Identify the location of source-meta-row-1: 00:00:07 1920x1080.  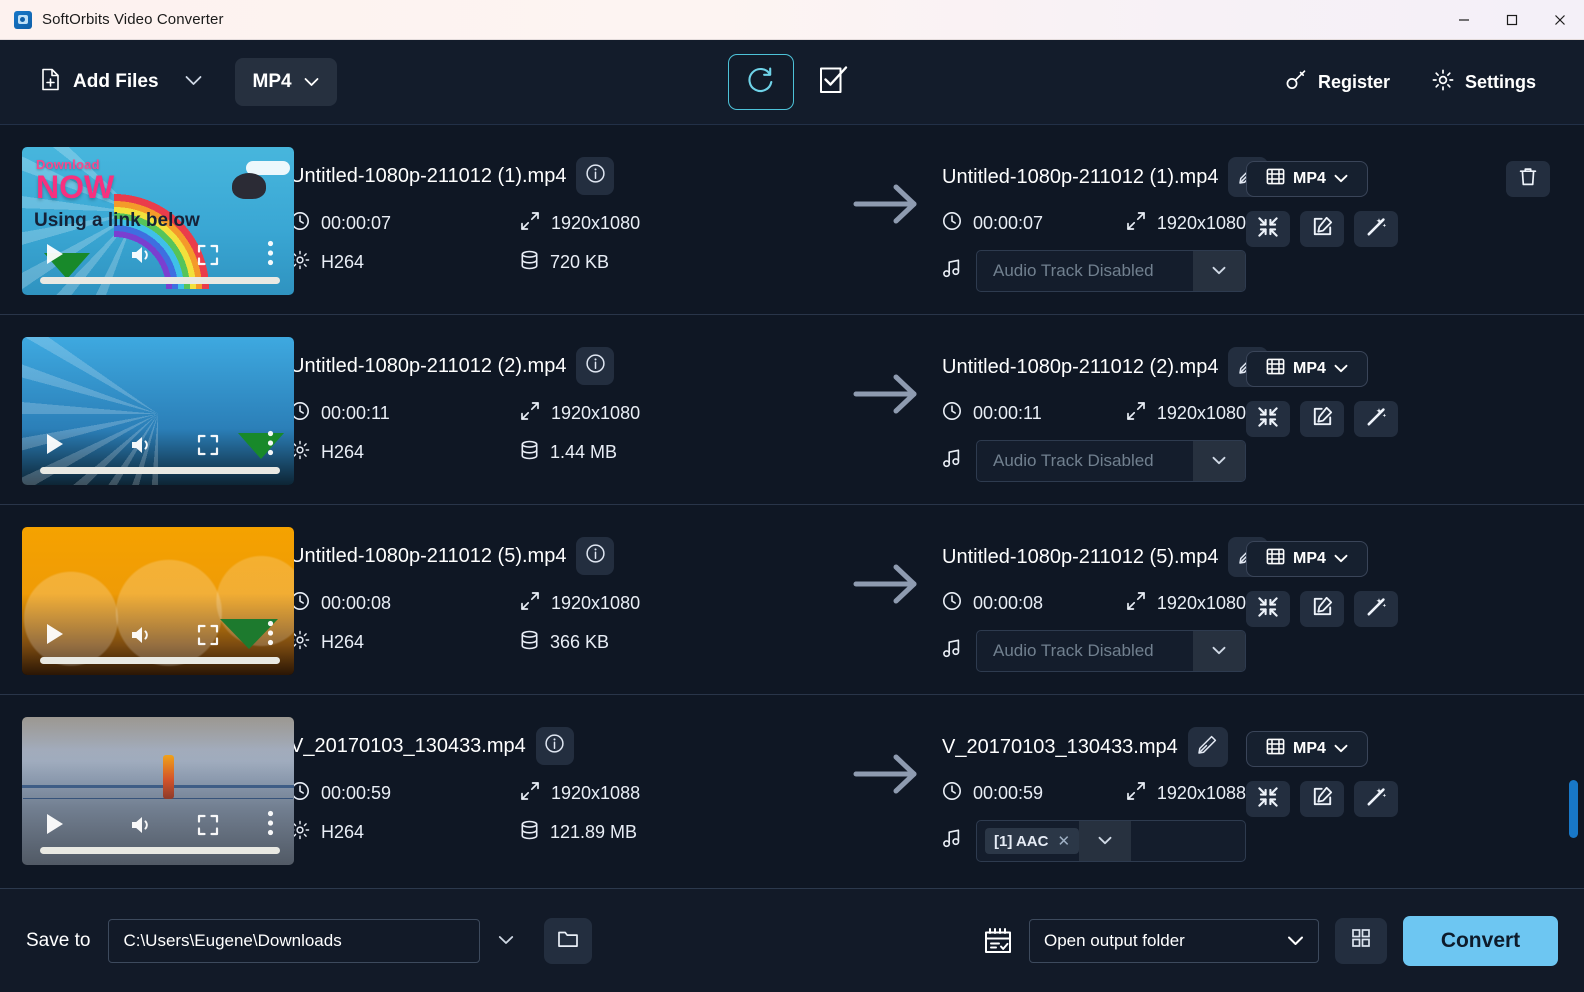
(561, 223).